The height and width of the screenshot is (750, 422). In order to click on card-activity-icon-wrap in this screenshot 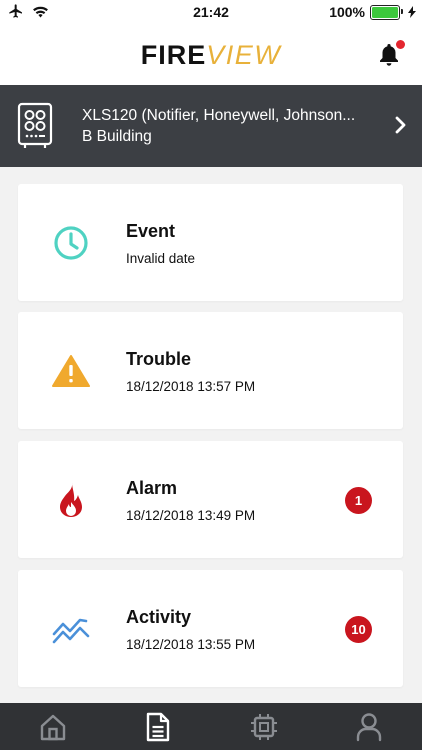, I will do `click(71, 629)`.